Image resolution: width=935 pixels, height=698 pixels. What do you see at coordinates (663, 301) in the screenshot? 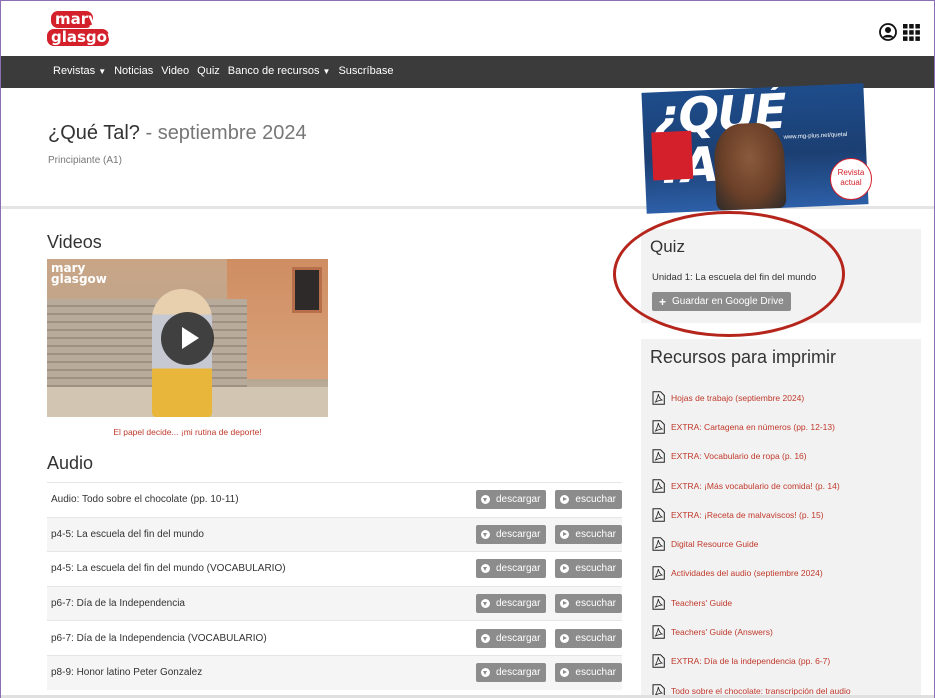
I see `plus-icon: +` at bounding box center [663, 301].